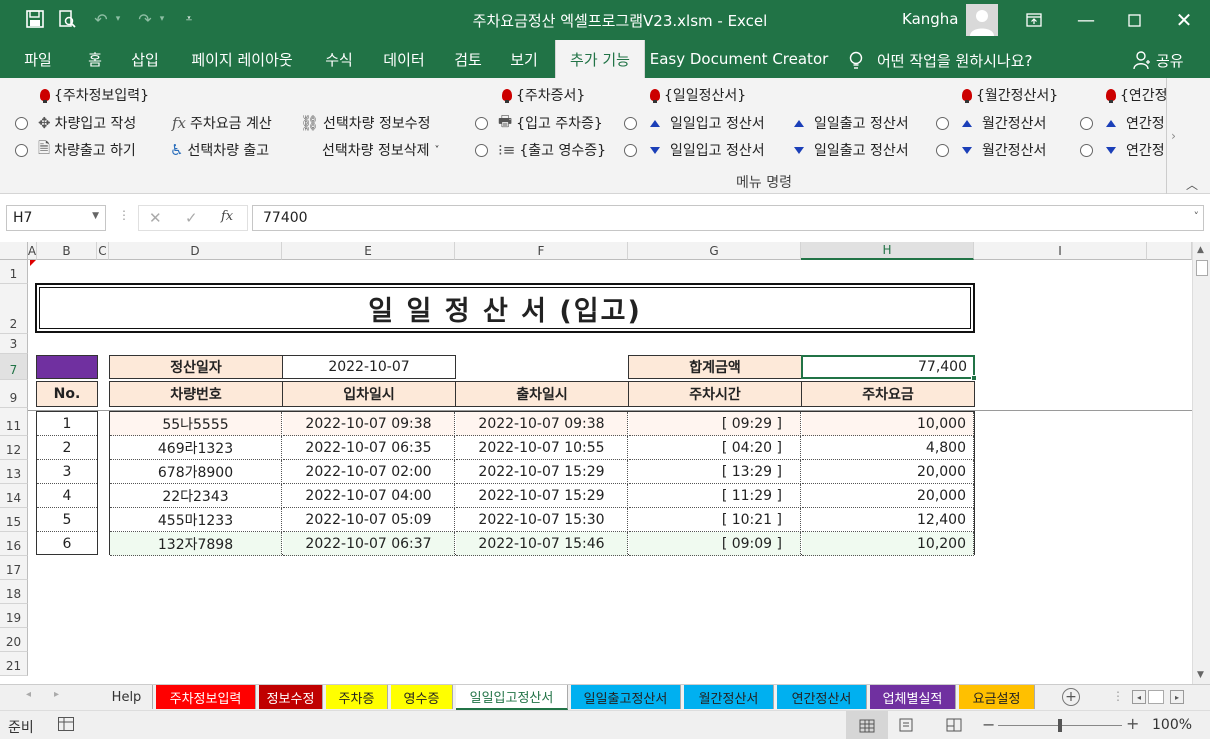  I want to click on zoom-in-icon: +, so click(1132, 723).